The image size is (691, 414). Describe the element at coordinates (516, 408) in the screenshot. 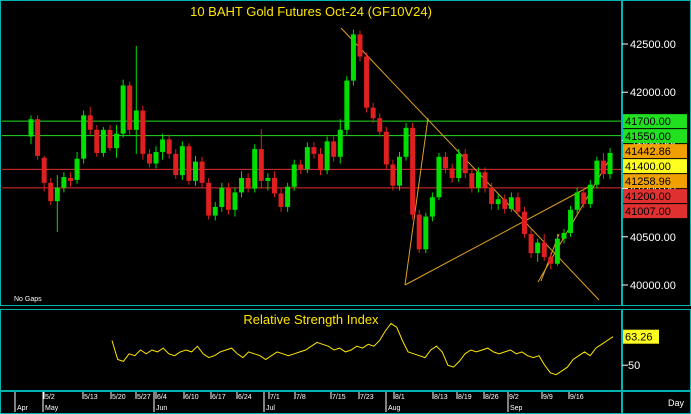

I see `month-label: Sep` at that location.